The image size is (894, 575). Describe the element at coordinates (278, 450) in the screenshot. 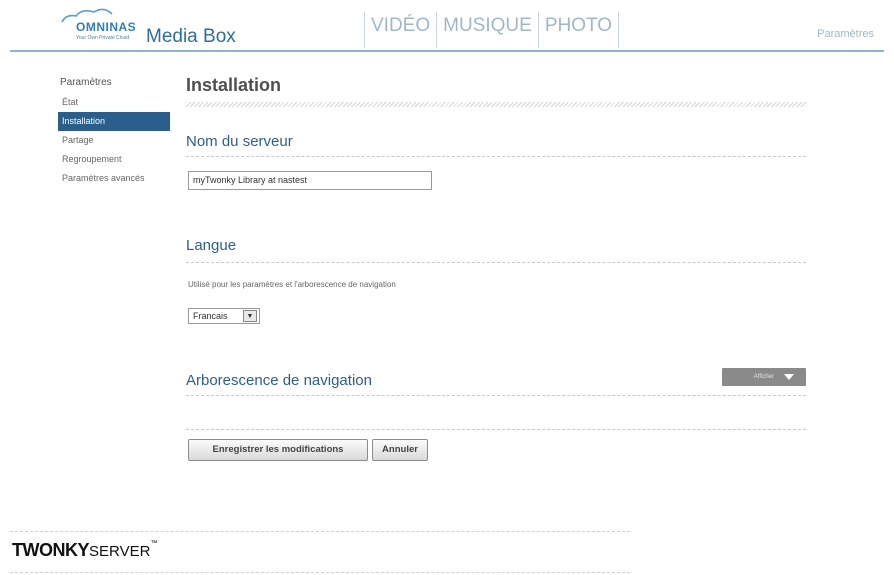

I see `save-button: Enregistrer les modifications` at that location.